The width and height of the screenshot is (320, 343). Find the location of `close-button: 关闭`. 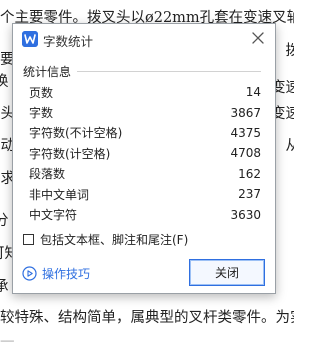

close-button: 关闭 is located at coordinates (227, 272).